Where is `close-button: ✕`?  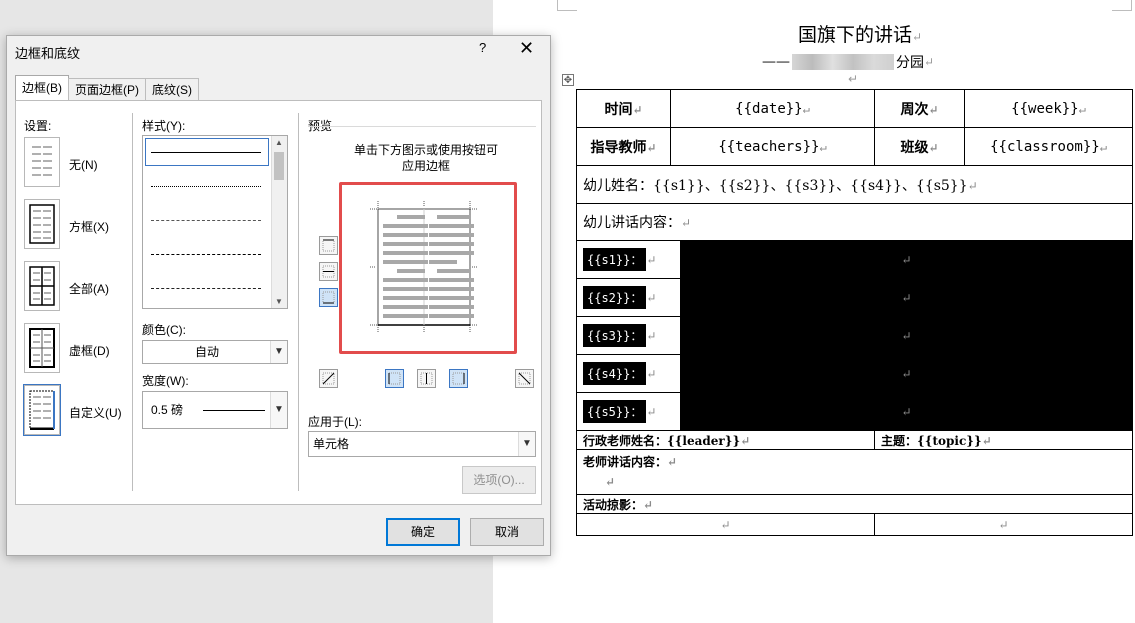 close-button: ✕ is located at coordinates (526, 48).